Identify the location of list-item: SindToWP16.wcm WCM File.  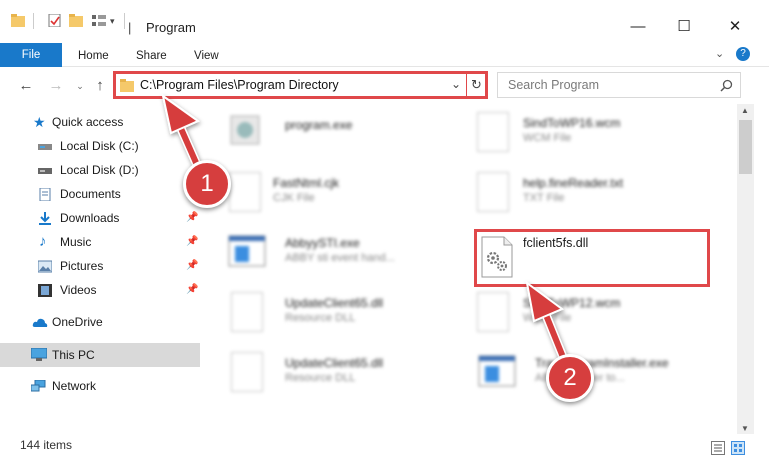
(597, 137).